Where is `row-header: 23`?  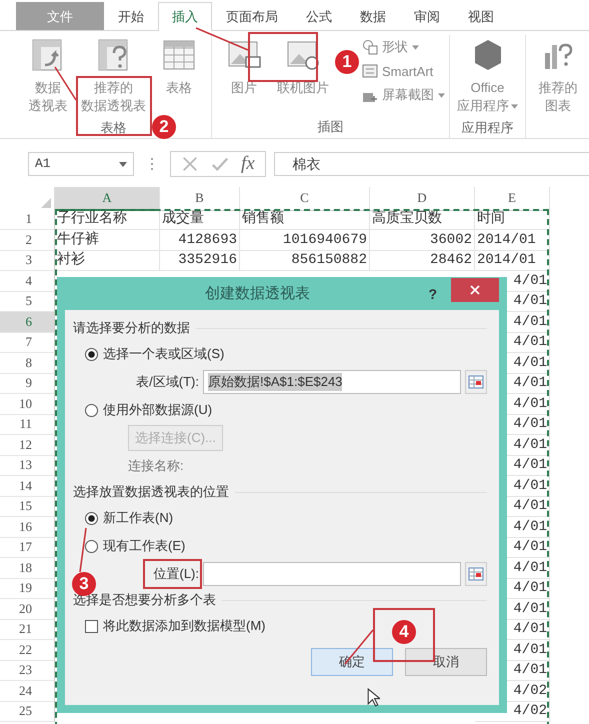
row-header: 23 is located at coordinates (27, 670).